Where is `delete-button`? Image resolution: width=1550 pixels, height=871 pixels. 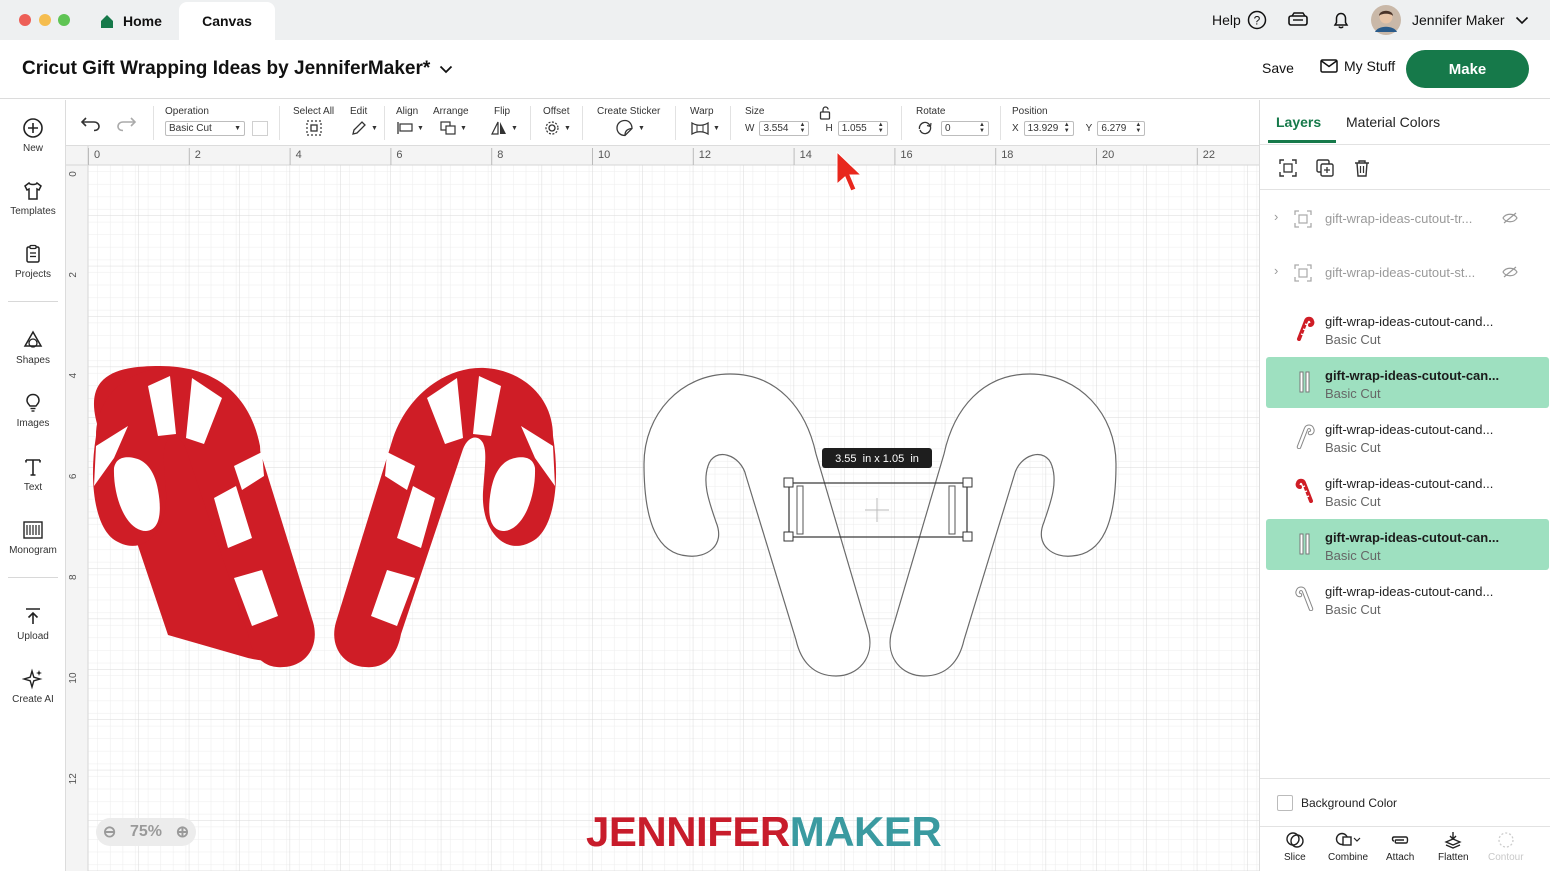 delete-button is located at coordinates (1362, 170).